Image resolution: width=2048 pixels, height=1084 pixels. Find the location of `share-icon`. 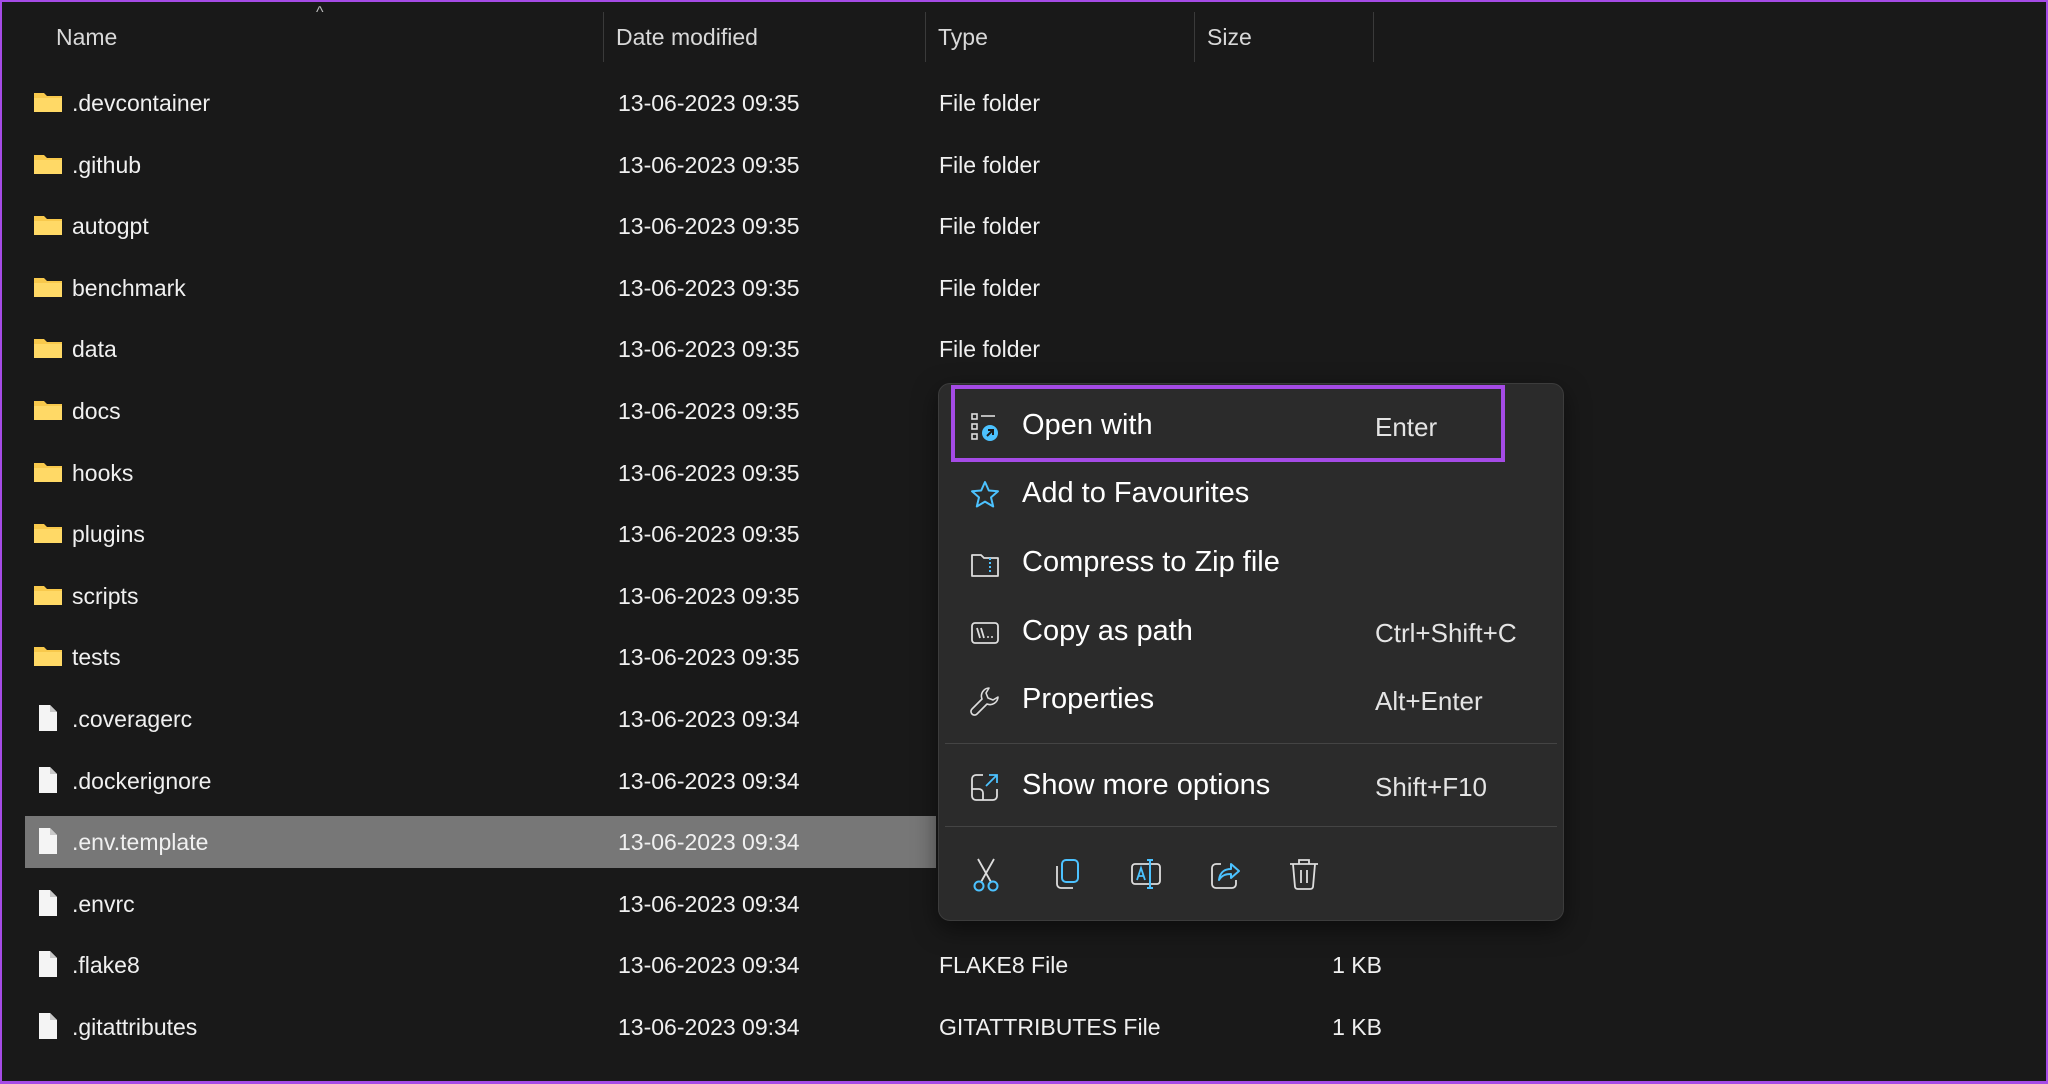

share-icon is located at coordinates (1225, 874).